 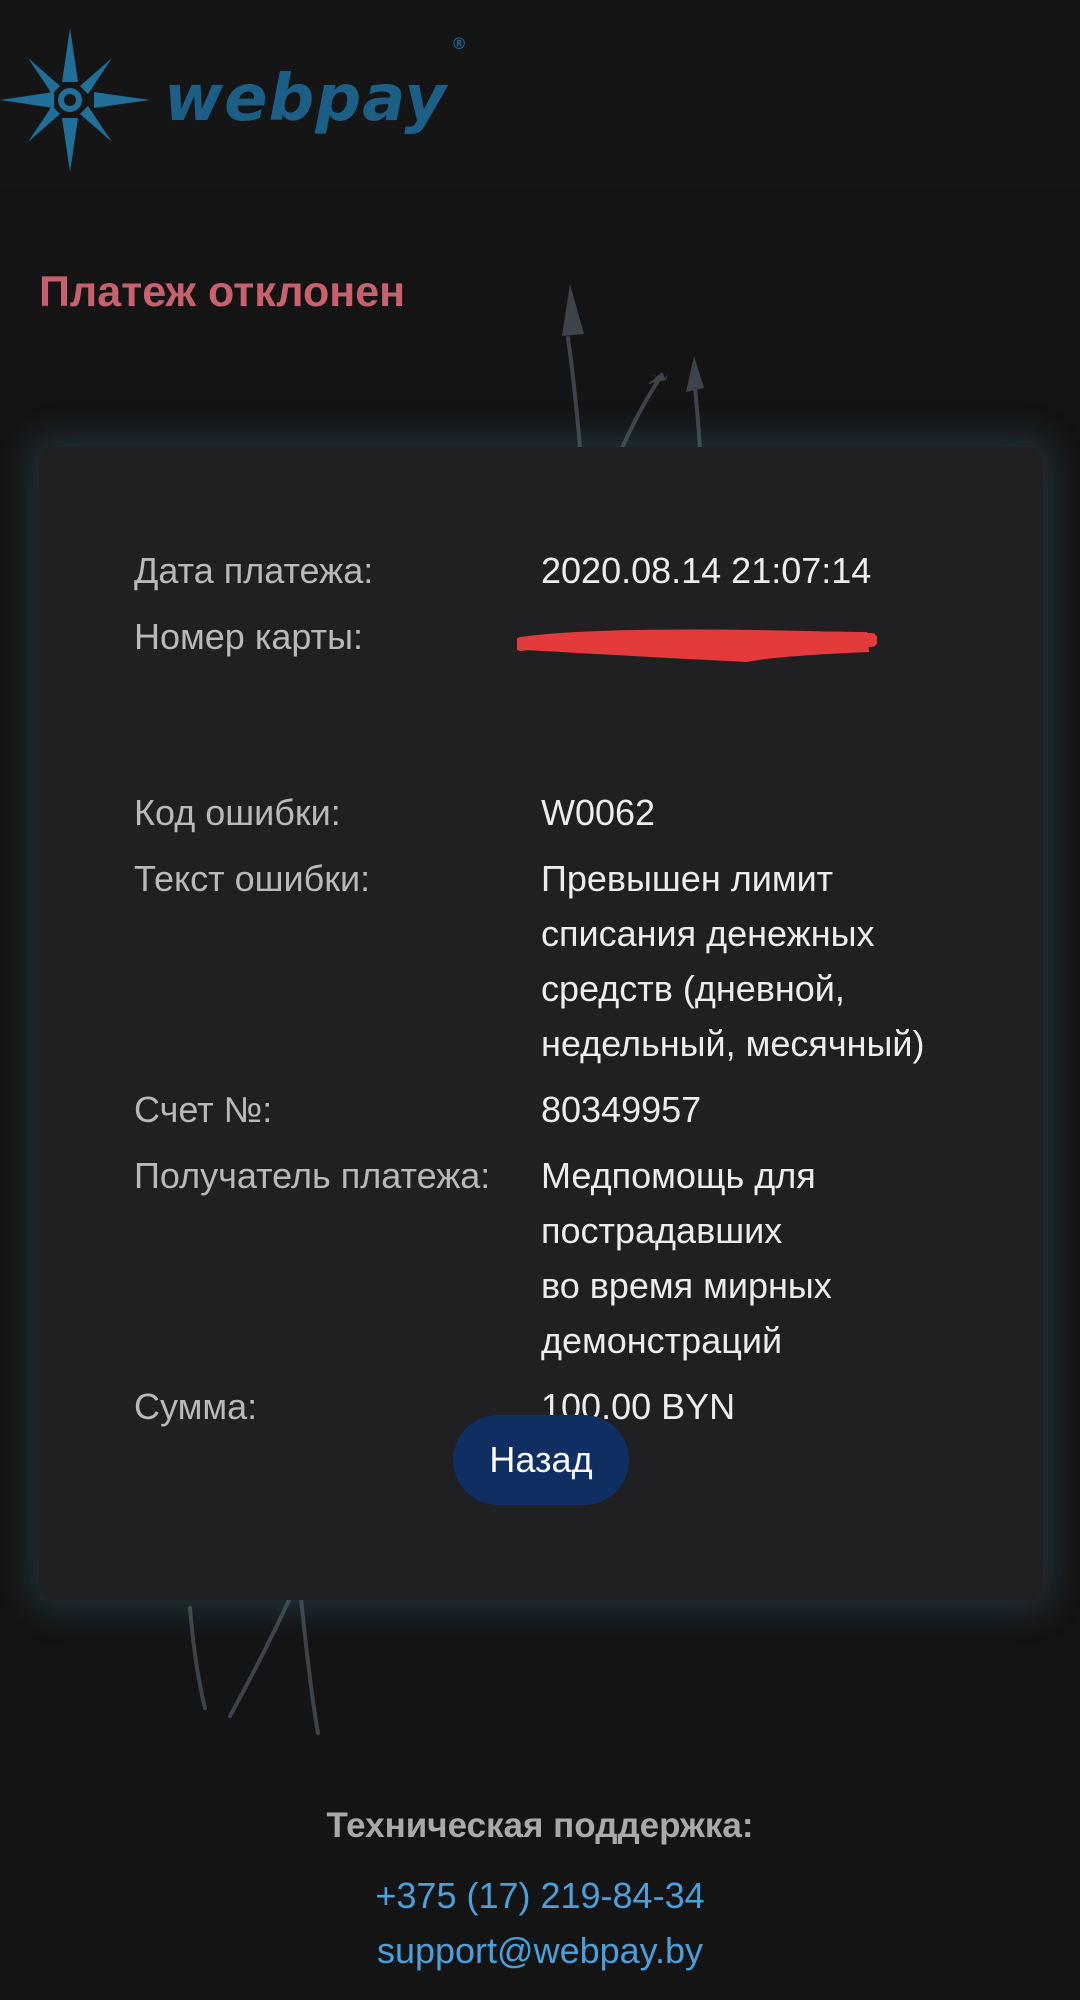 What do you see at coordinates (540, 94) in the screenshot?
I see `header: webpay®` at bounding box center [540, 94].